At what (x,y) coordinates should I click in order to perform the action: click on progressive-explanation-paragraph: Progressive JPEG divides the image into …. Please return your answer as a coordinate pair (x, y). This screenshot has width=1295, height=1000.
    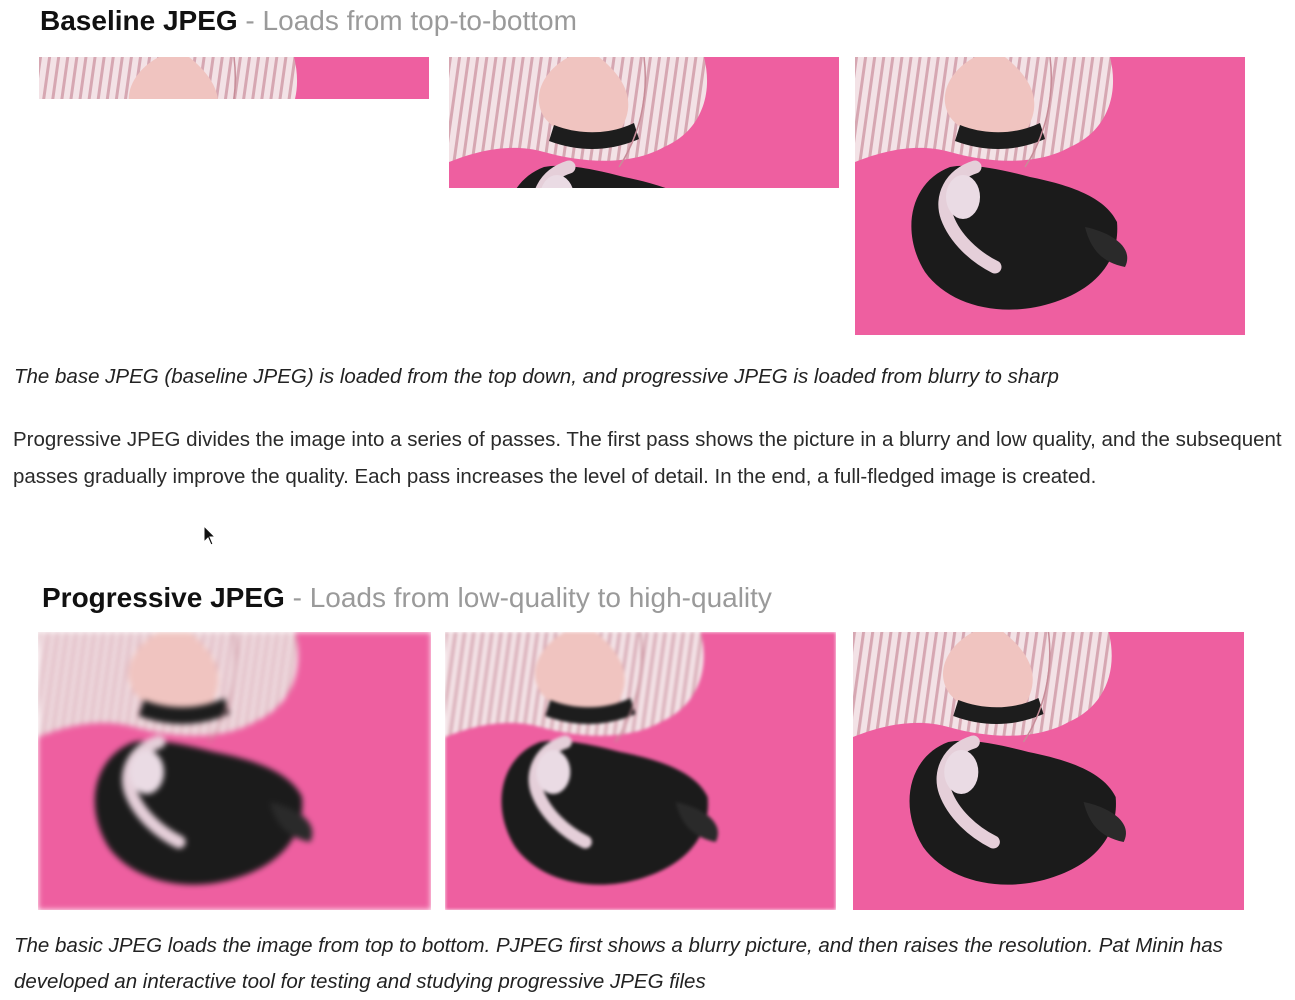
    Looking at the image, I should click on (647, 458).